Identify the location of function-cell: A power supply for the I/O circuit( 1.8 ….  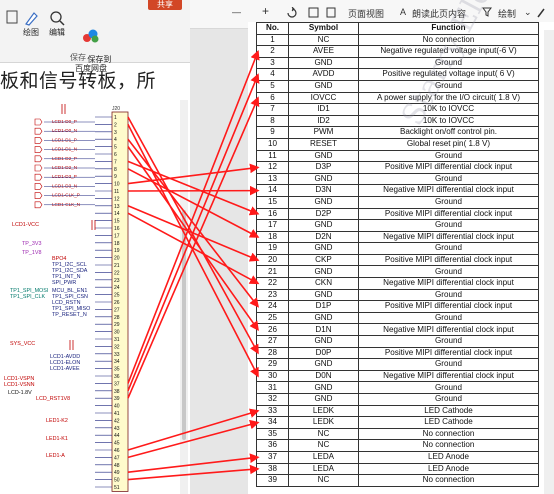
(448, 98).